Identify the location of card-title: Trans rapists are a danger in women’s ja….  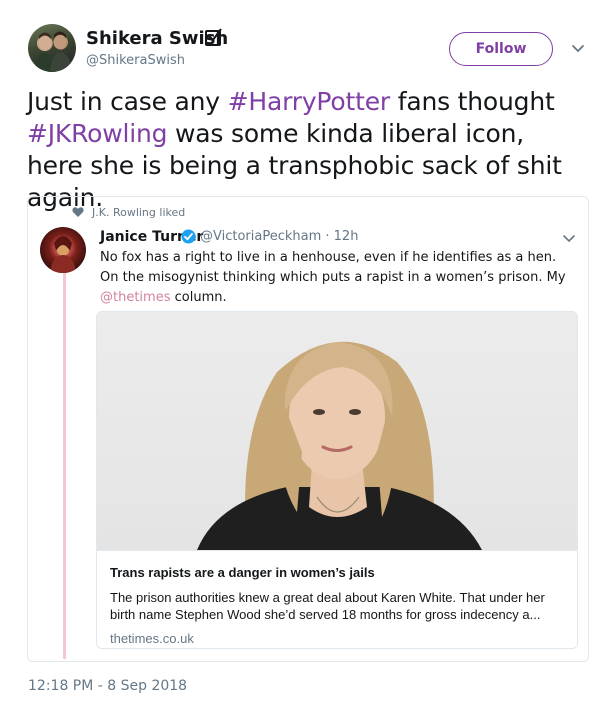
(242, 572).